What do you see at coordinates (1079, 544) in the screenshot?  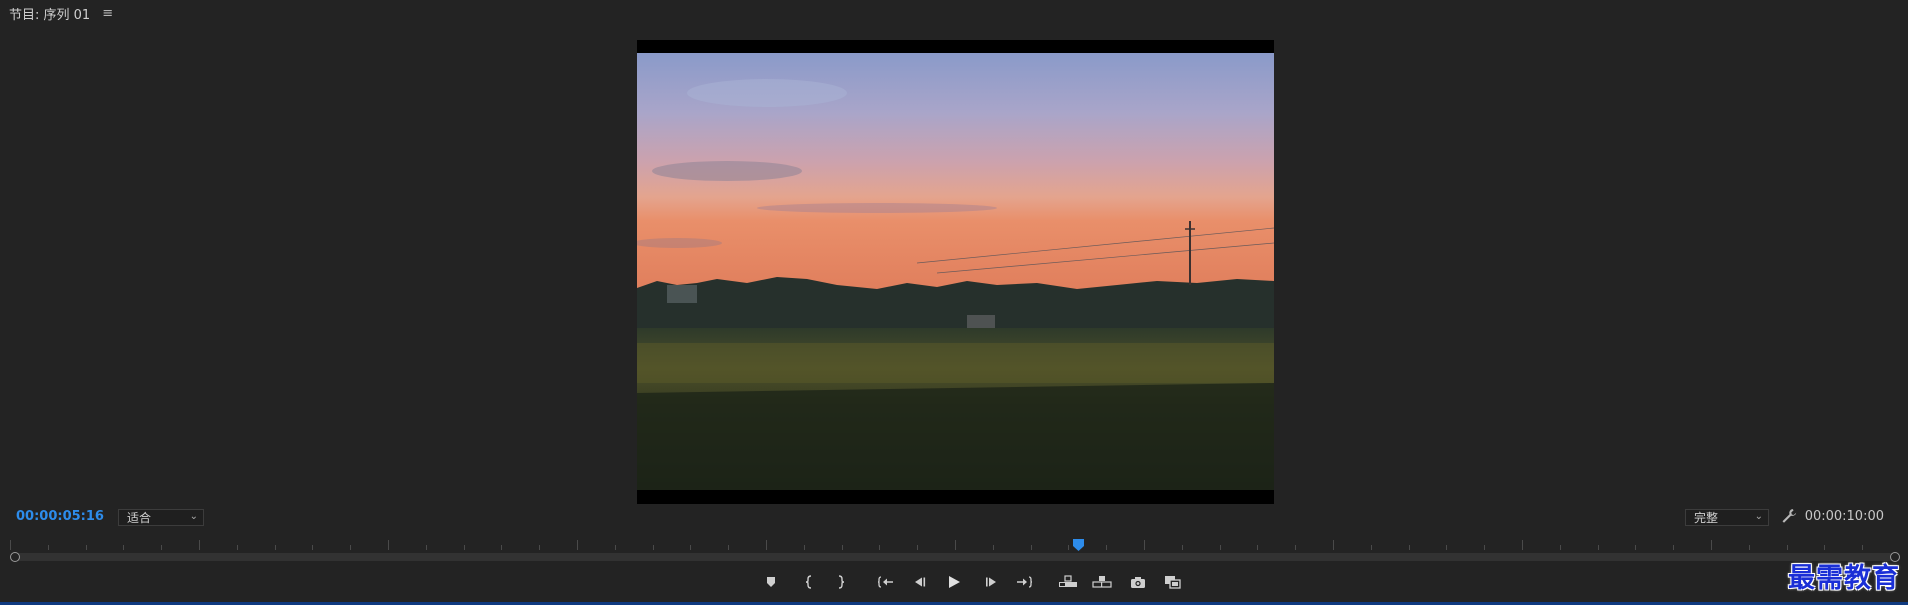 I see `playhead-marker` at bounding box center [1079, 544].